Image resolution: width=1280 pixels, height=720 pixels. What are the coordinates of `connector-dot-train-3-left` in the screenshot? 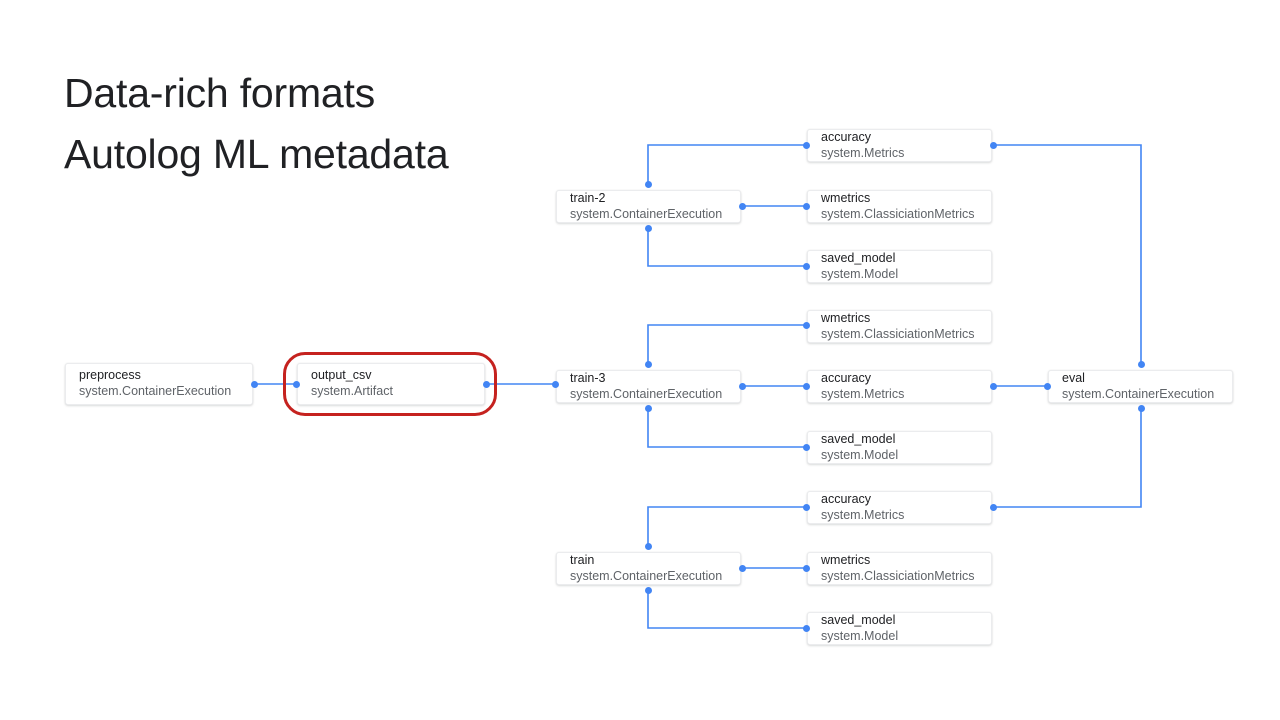 It's located at (555, 384).